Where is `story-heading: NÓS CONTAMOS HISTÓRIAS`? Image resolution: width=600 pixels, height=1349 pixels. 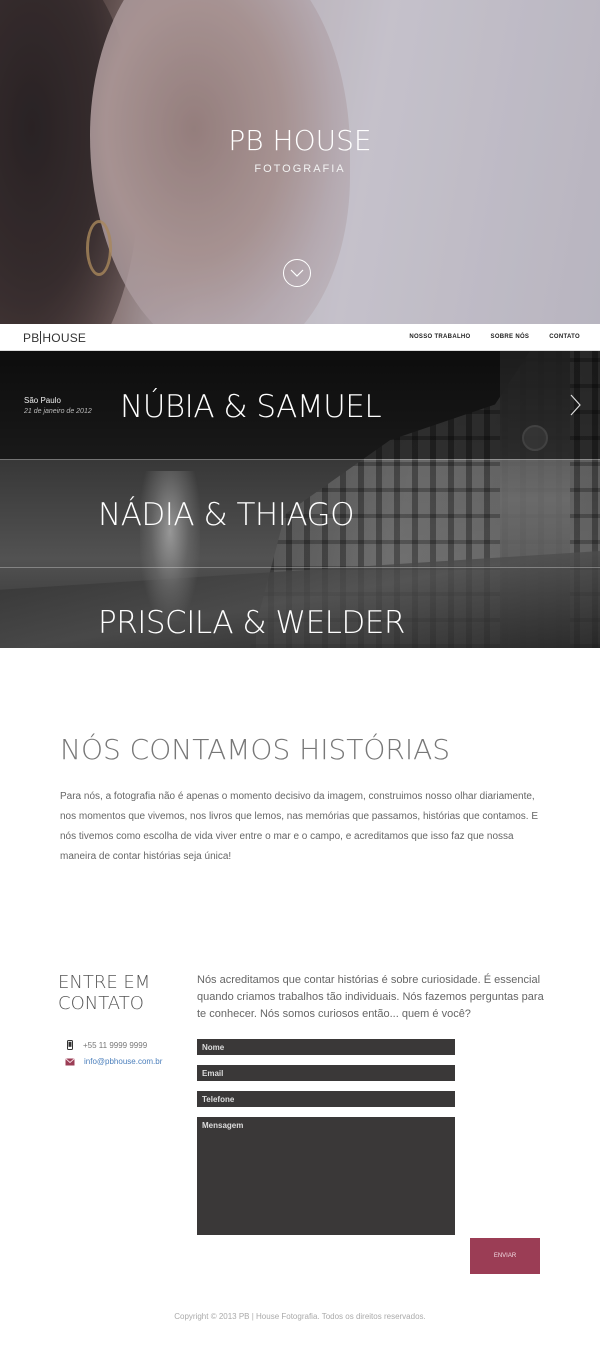 story-heading: NÓS CONTAMOS HISTÓRIAS is located at coordinates (255, 749).